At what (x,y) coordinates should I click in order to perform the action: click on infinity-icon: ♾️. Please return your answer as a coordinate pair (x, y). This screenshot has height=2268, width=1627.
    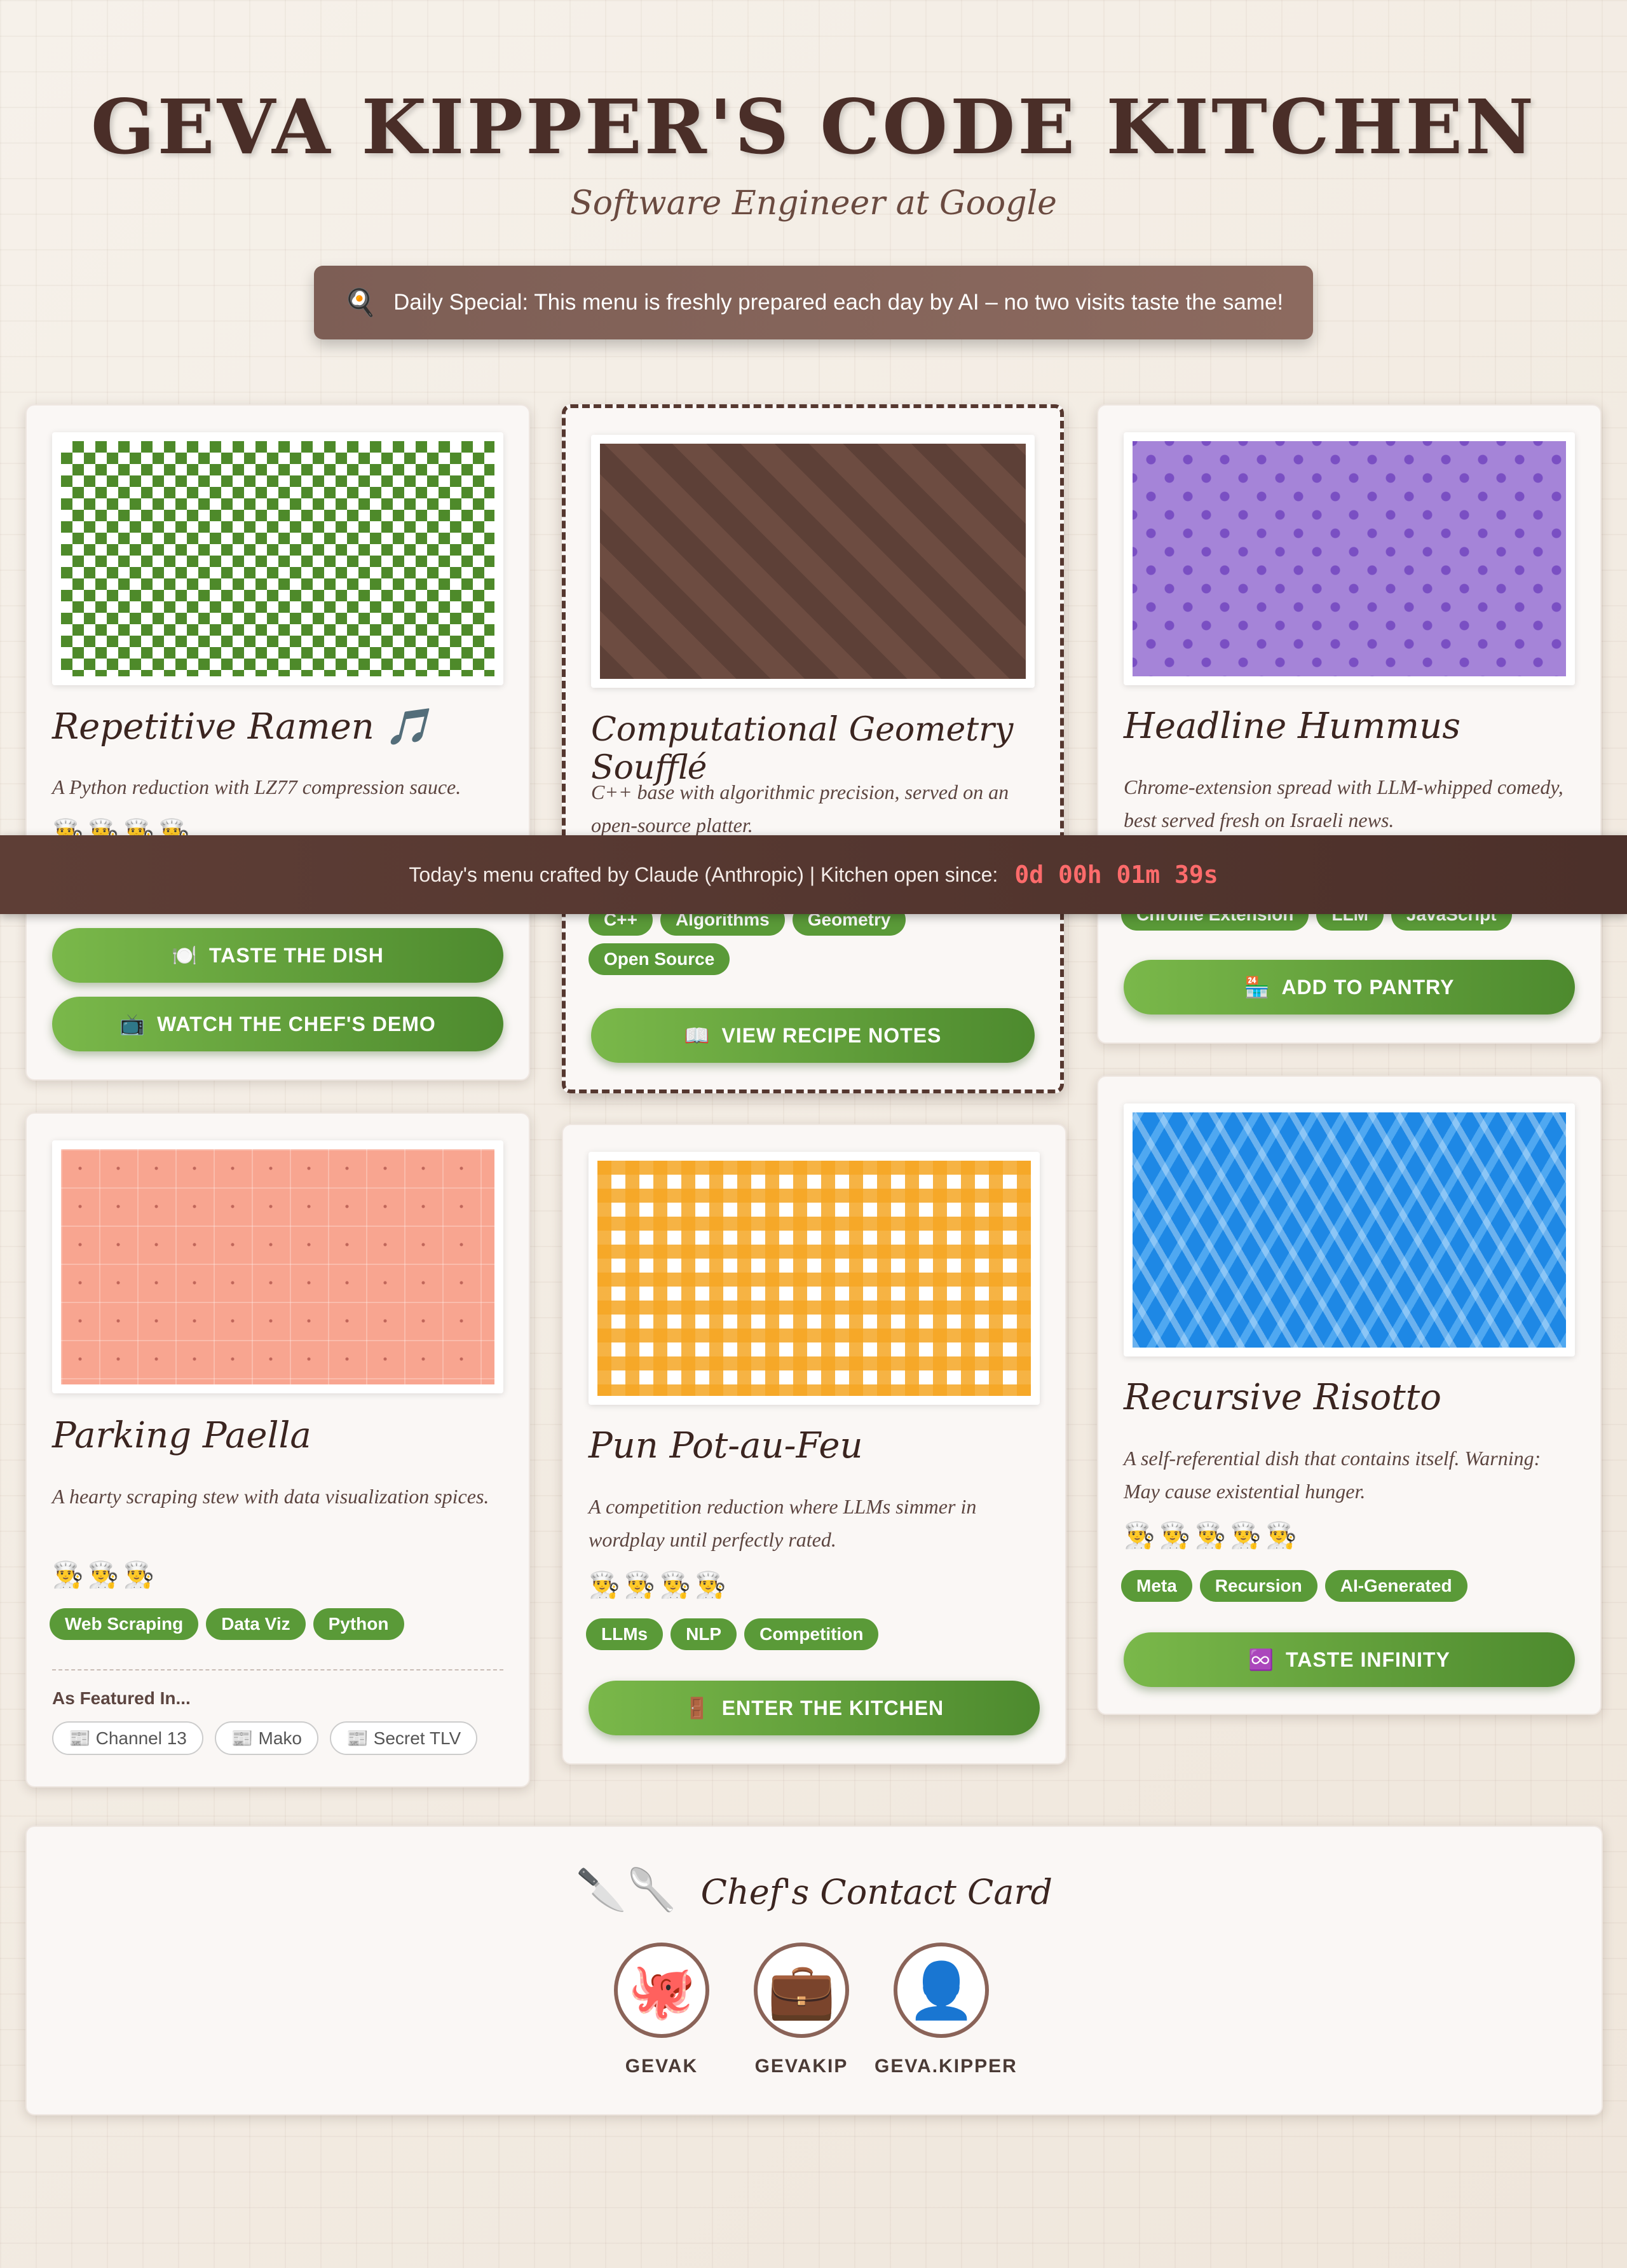
    Looking at the image, I should click on (1261, 1659).